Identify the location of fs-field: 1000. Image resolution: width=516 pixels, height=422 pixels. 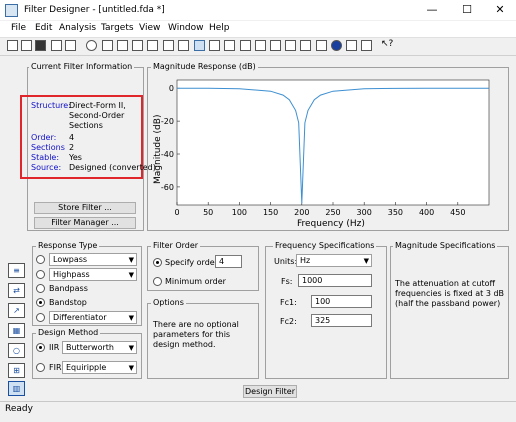
(335, 280).